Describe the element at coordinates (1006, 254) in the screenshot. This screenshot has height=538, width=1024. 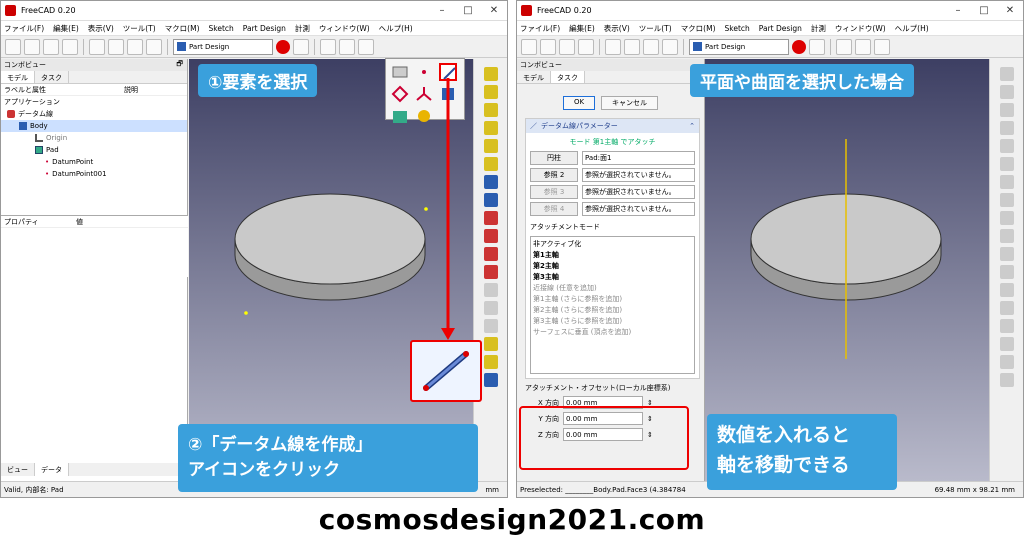
I see `measure-angle-icon` at that location.